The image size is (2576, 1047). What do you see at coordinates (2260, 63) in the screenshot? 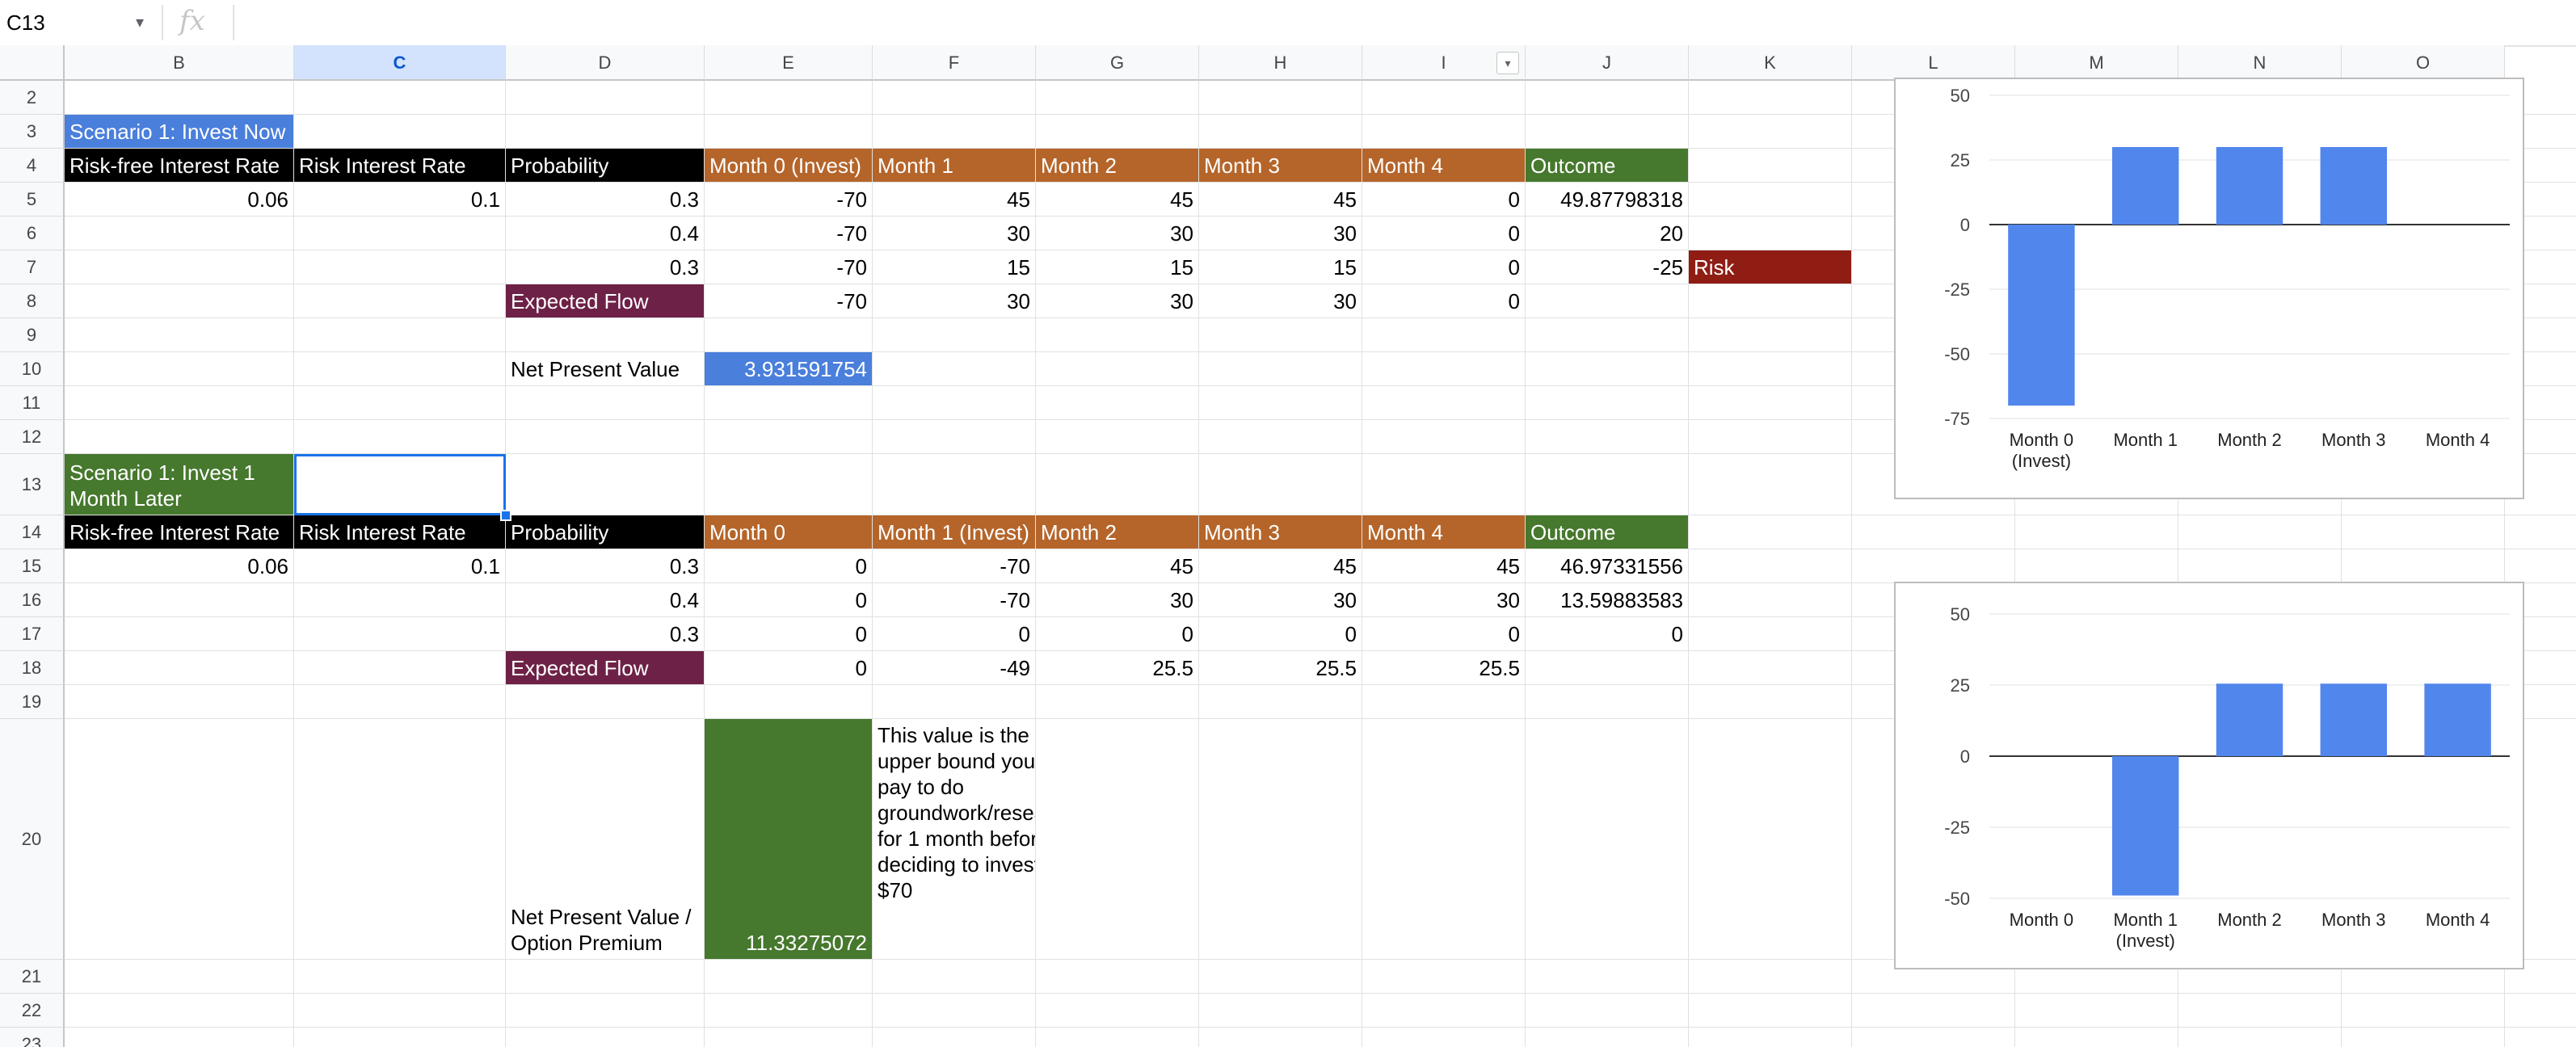
I see `column-header-n: N` at bounding box center [2260, 63].